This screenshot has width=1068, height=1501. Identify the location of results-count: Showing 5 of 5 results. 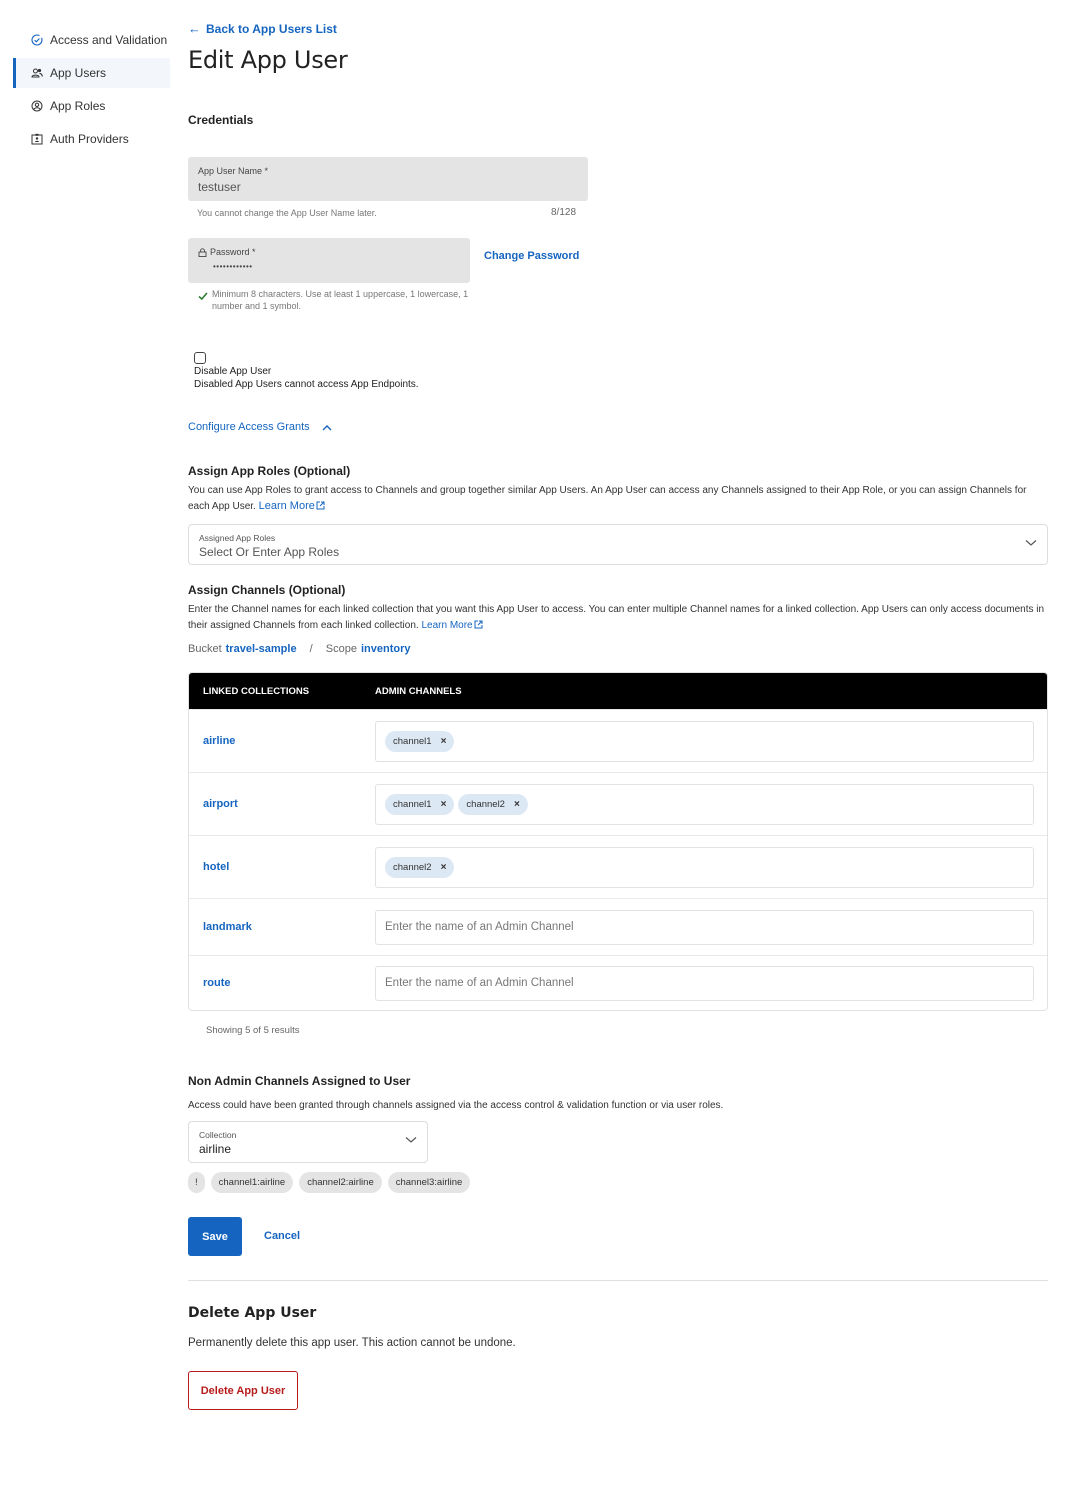
(253, 1030).